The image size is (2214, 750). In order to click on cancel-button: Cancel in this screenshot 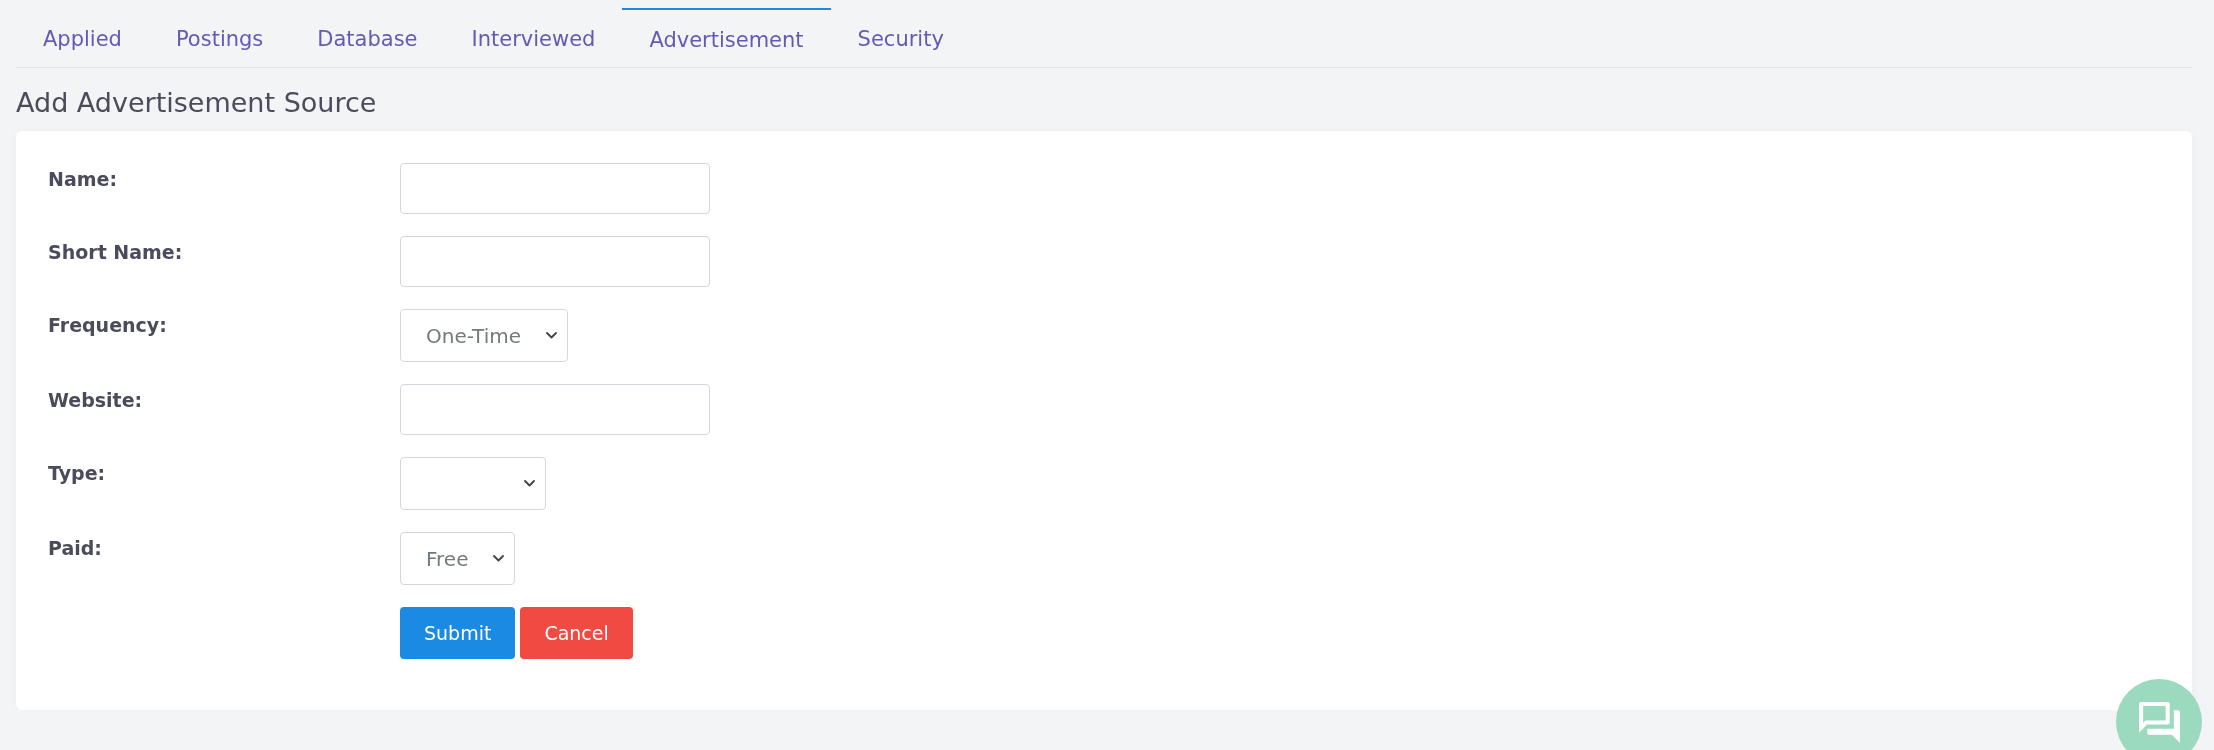, I will do `click(576, 633)`.